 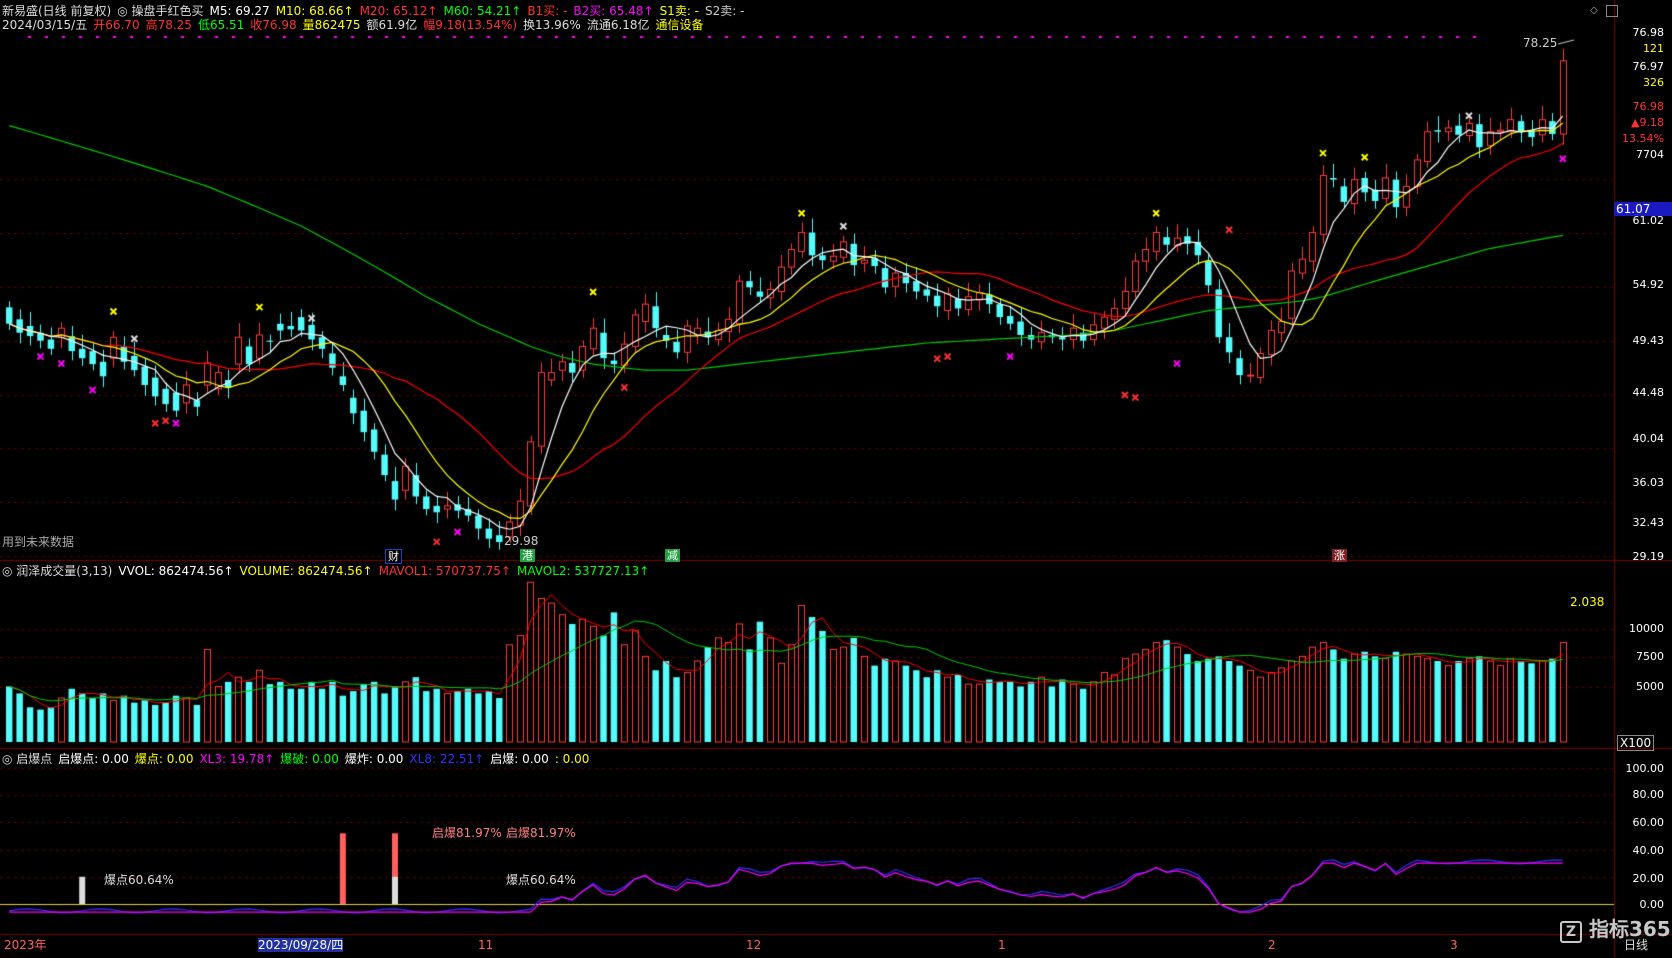 What do you see at coordinates (160, 11) in the screenshot?
I see `hdr1-item-1: ◎ 操盘手红色买` at bounding box center [160, 11].